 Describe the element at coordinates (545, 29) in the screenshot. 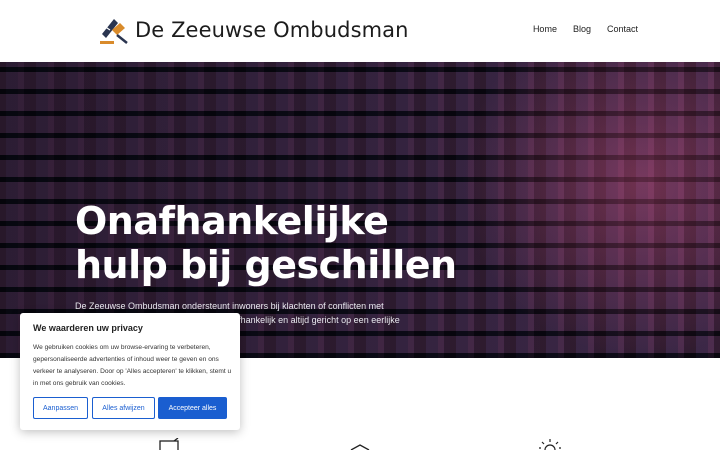

I see `nav-home-link: Home` at that location.